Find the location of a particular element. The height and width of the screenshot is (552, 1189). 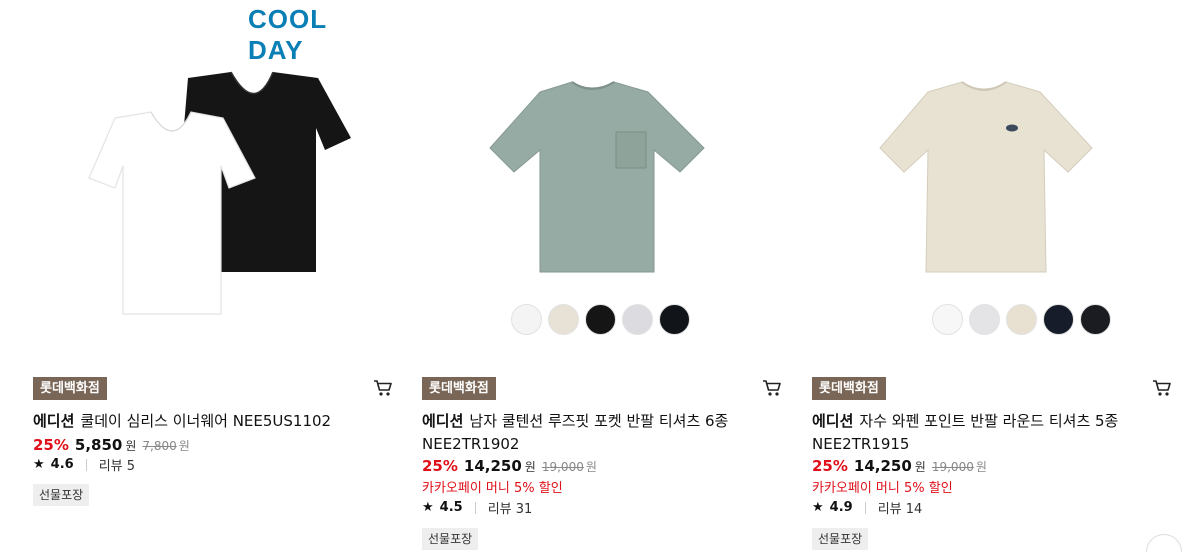

product-title: 에디션 자수 와펜 포인트 반팔 라운드 티셔츠 5종 NEE2TR1915 is located at coordinates (987, 433).